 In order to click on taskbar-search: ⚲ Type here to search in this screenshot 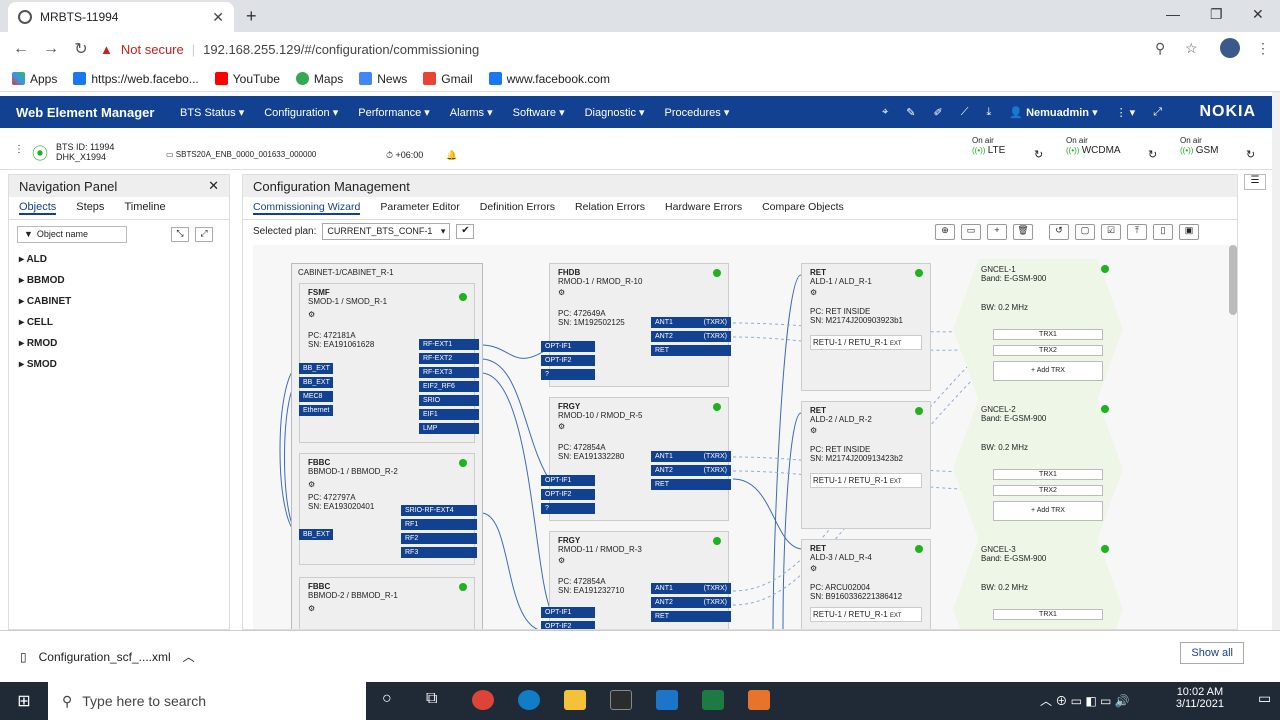, I will do `click(207, 701)`.